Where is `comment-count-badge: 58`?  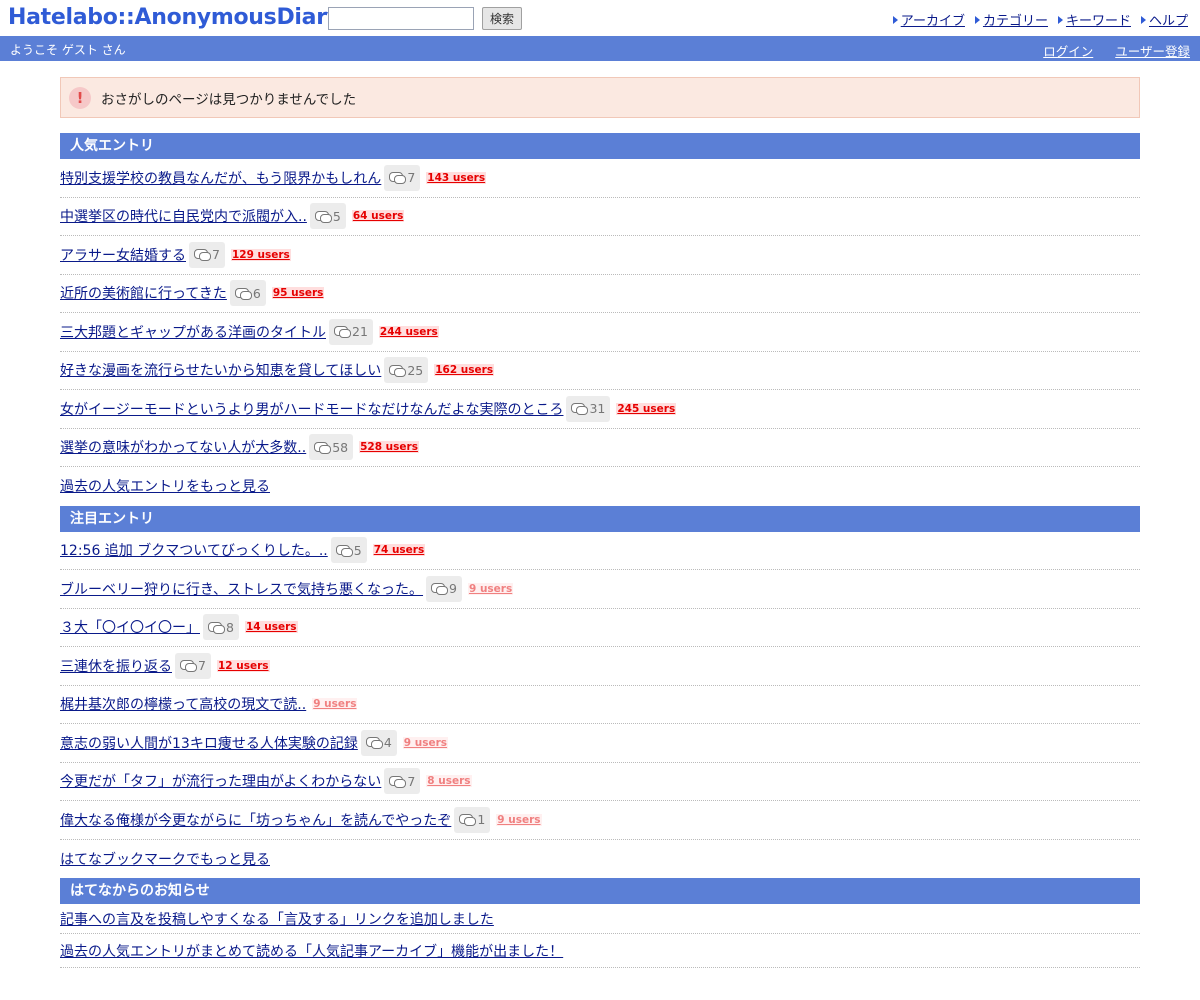 comment-count-badge: 58 is located at coordinates (331, 447).